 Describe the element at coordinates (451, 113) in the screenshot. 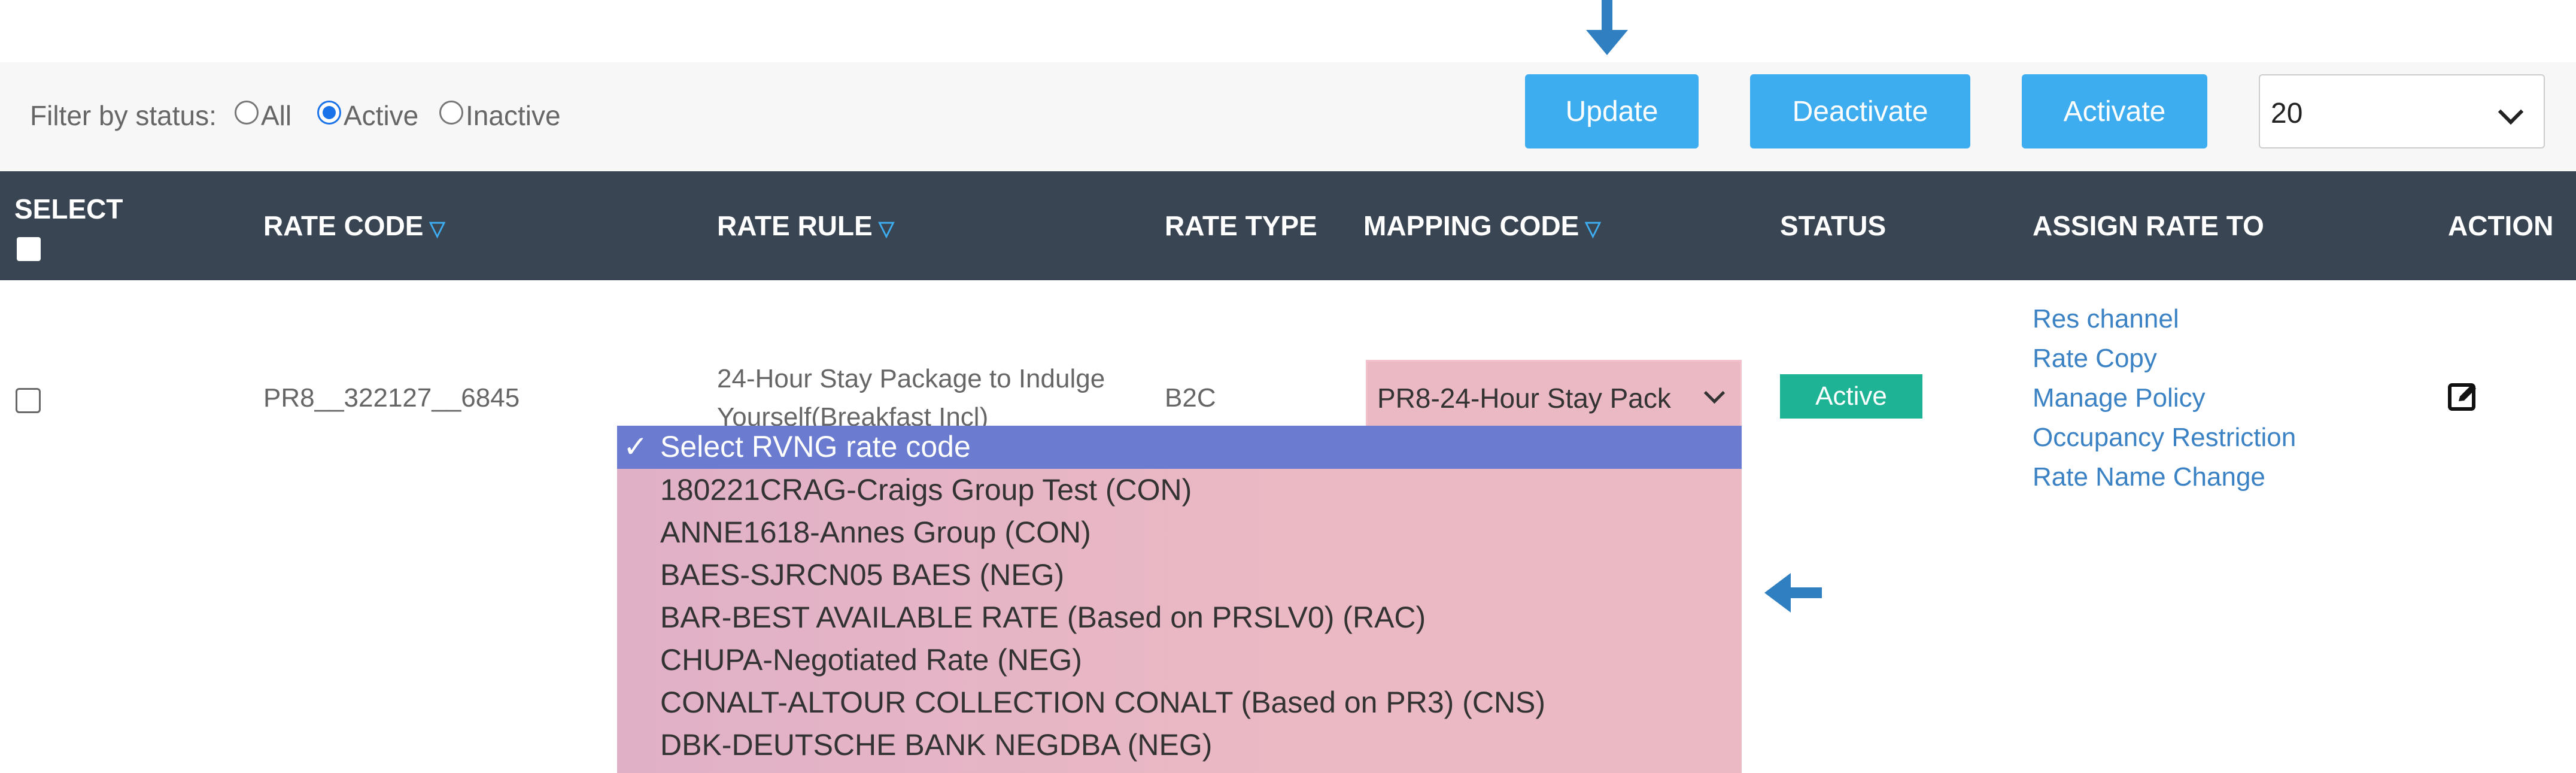

I see `radio-inactive` at that location.